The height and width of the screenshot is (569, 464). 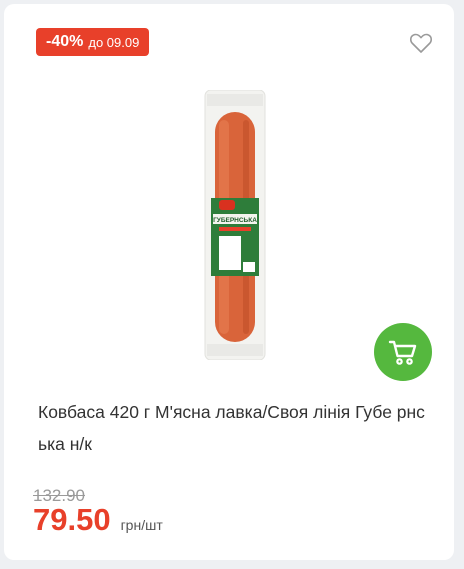 I want to click on package-label: ГУБЕРНСЬКА, so click(x=235, y=220).